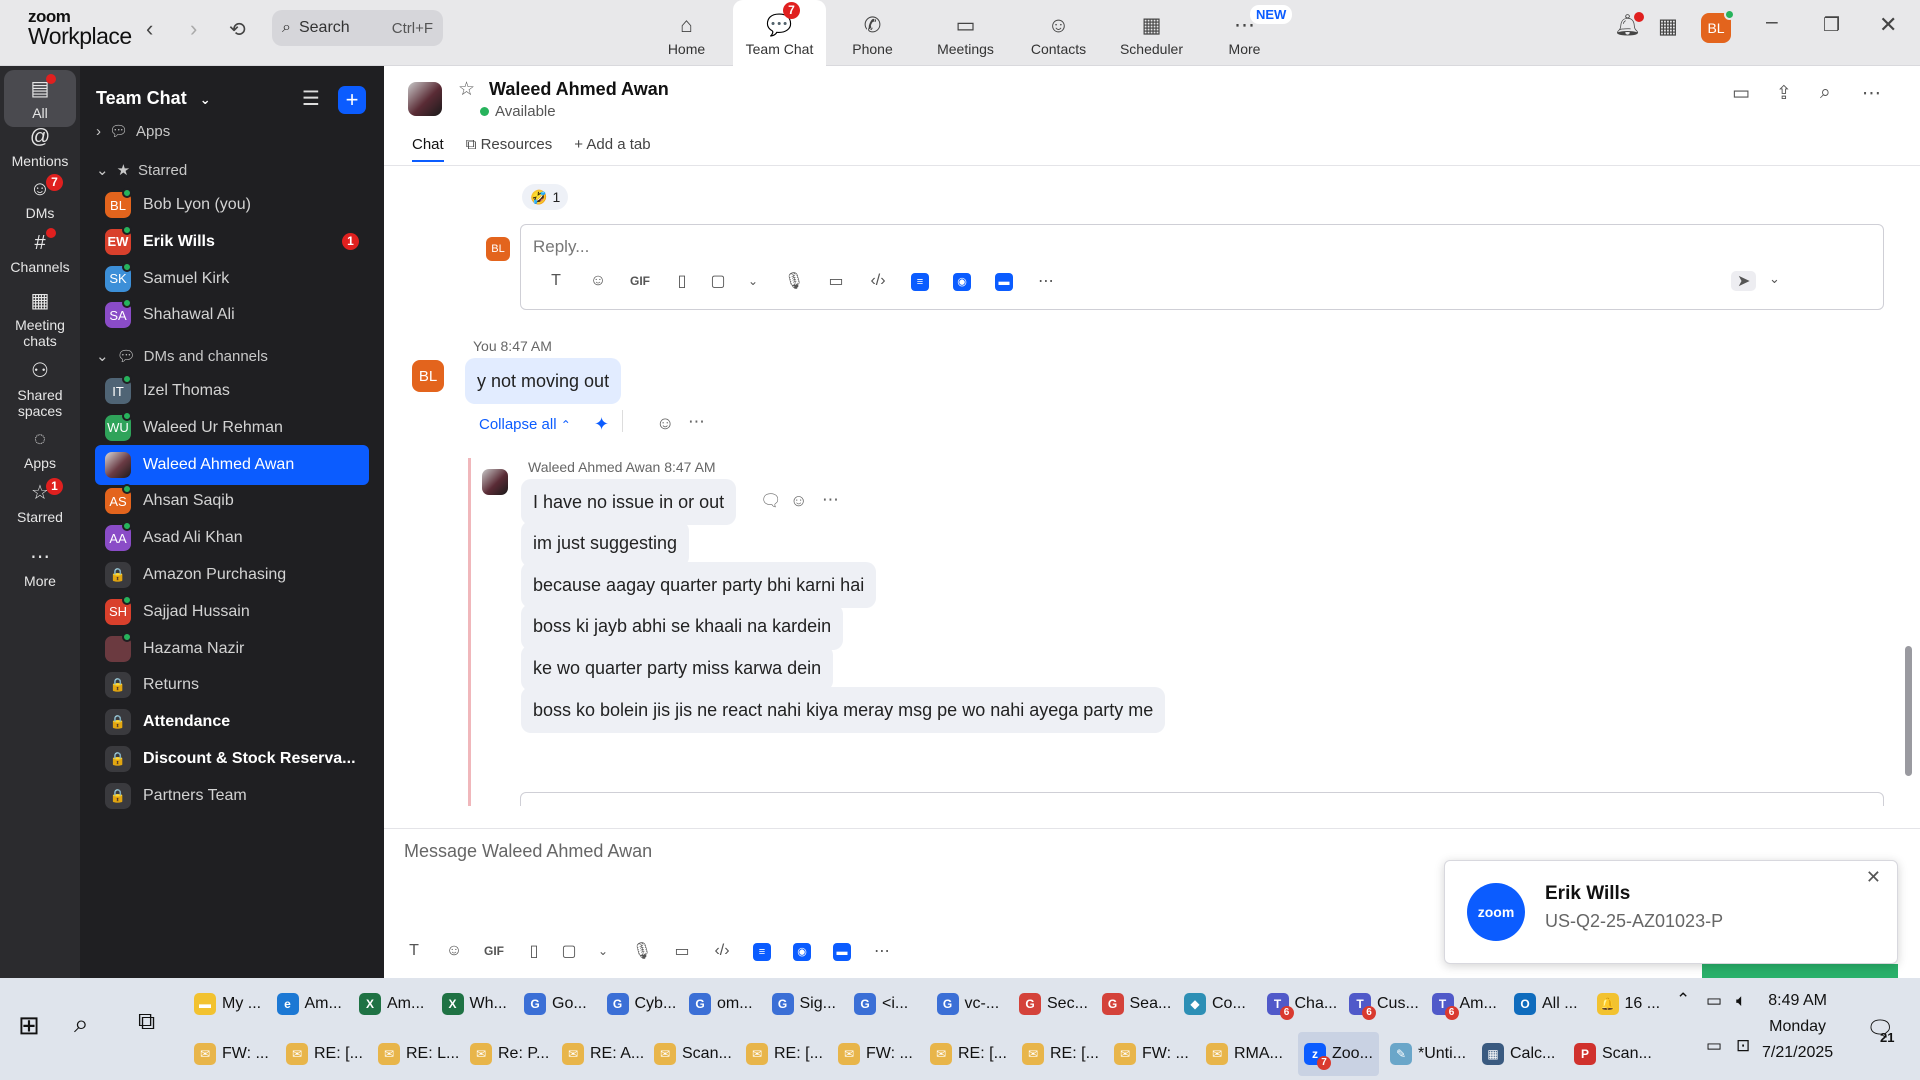  I want to click on sidebar-item-ahsan-saqib: AS Ahsan Saqib, so click(232, 501).